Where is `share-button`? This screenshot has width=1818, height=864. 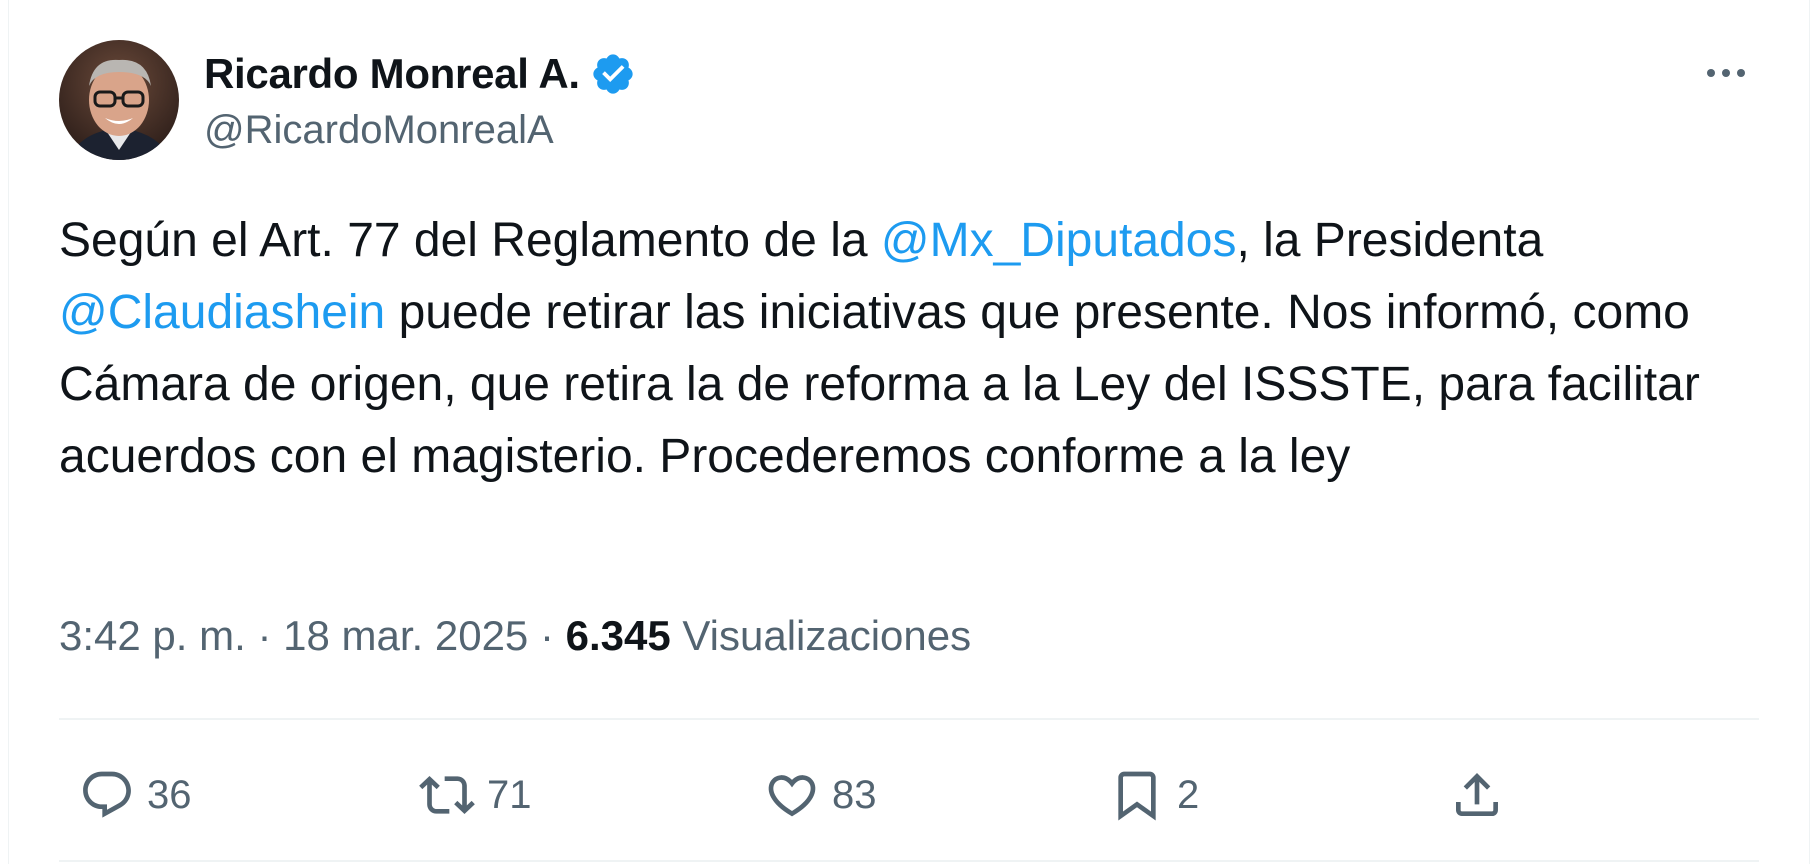 share-button is located at coordinates (1477, 795).